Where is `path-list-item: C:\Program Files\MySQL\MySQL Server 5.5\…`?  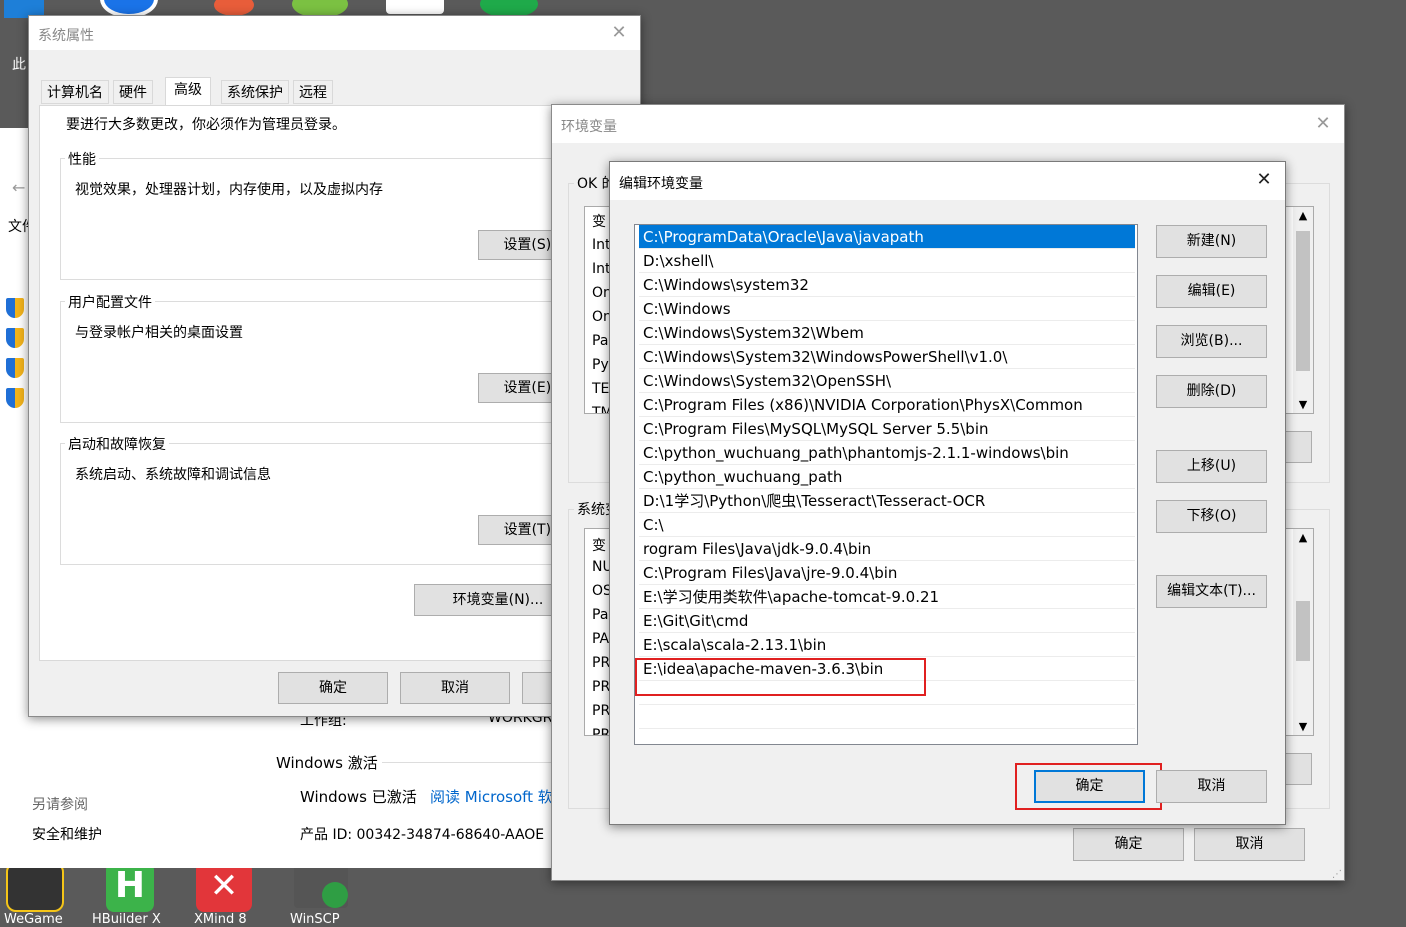
path-list-item: C:\Program Files\MySQL\MySQL Server 5.5\… is located at coordinates (887, 429).